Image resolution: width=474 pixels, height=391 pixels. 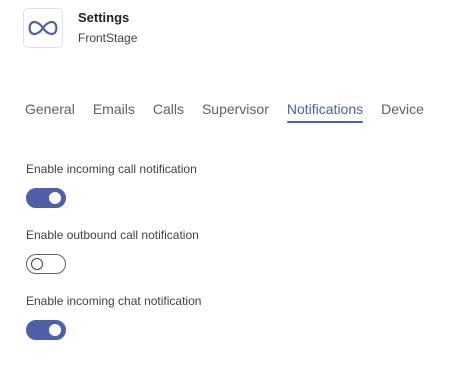 I want to click on tab-supervisor: Supervisor, so click(x=235, y=111).